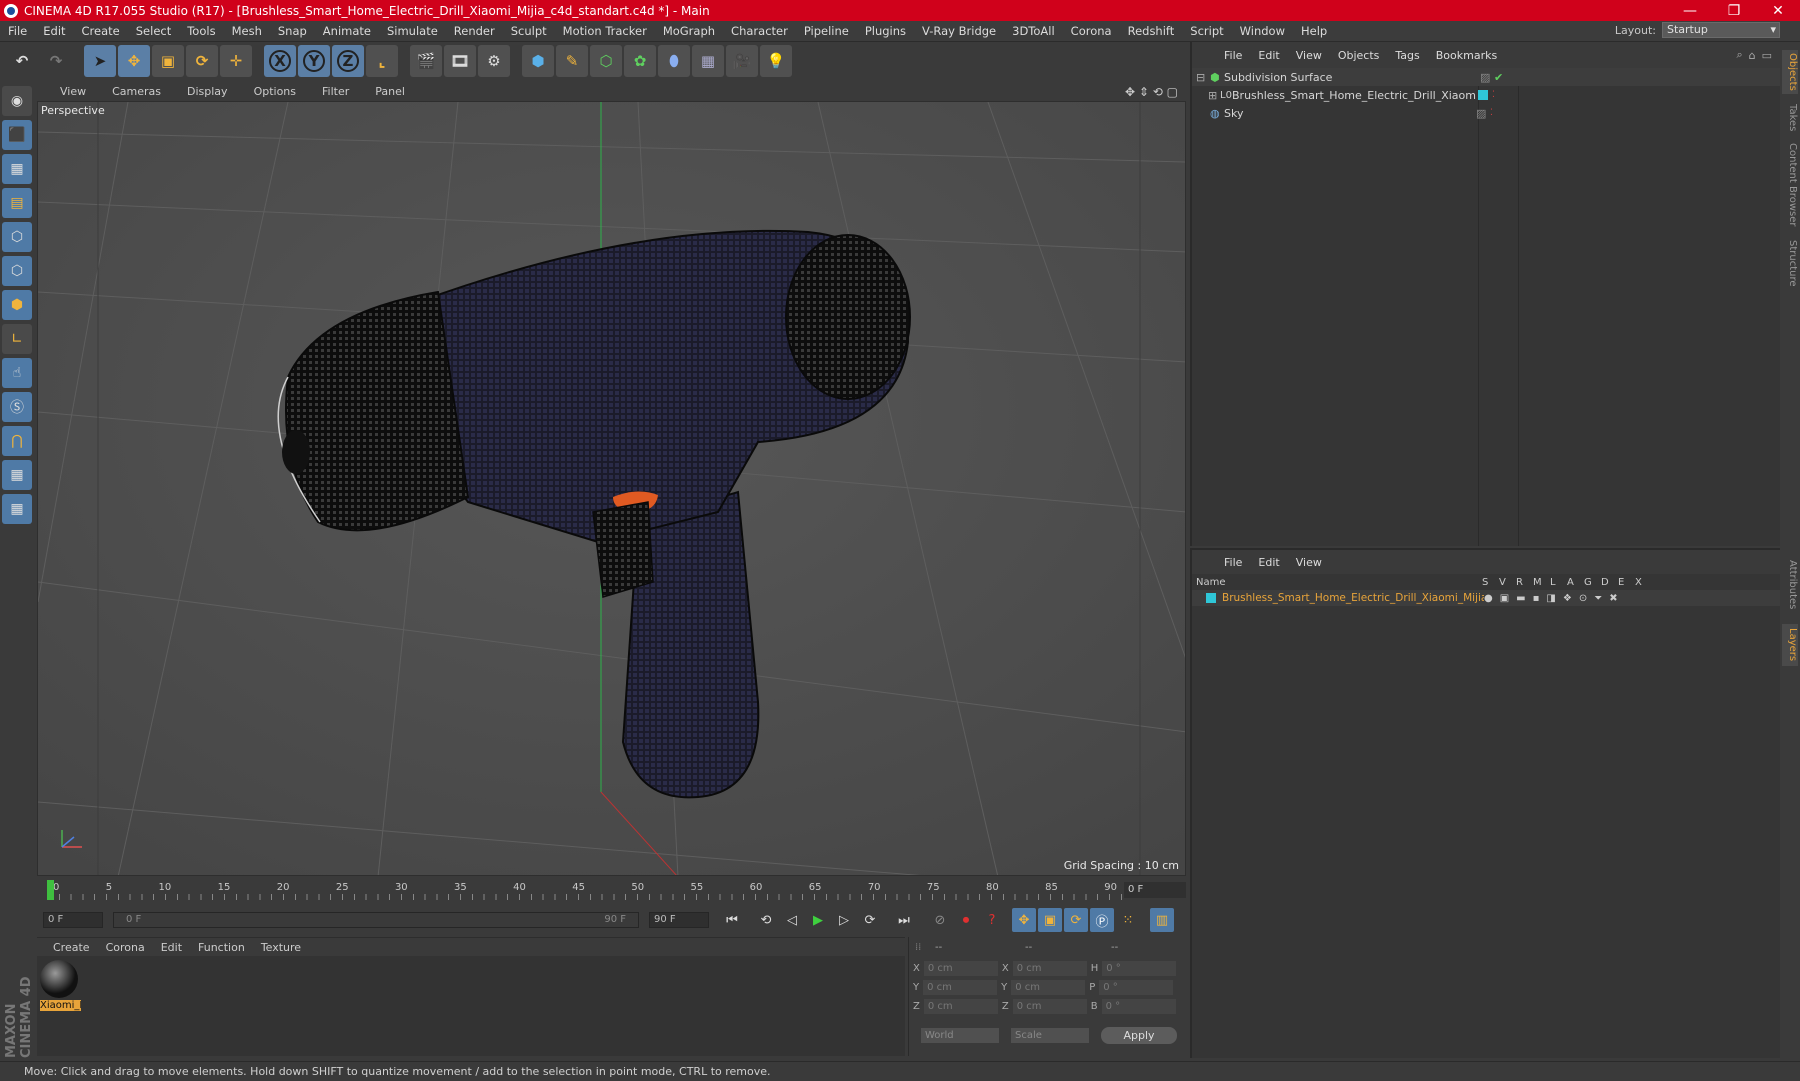 The width and height of the screenshot is (1800, 1081). Describe the element at coordinates (1755, 55) in the screenshot. I see `obj-home-icon: ⌂` at that location.